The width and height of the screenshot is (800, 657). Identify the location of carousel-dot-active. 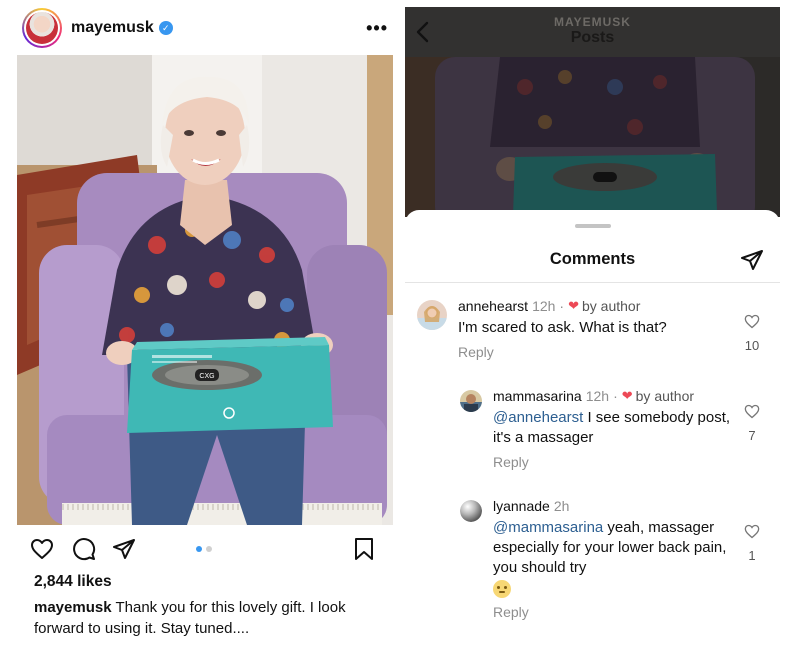
(199, 549).